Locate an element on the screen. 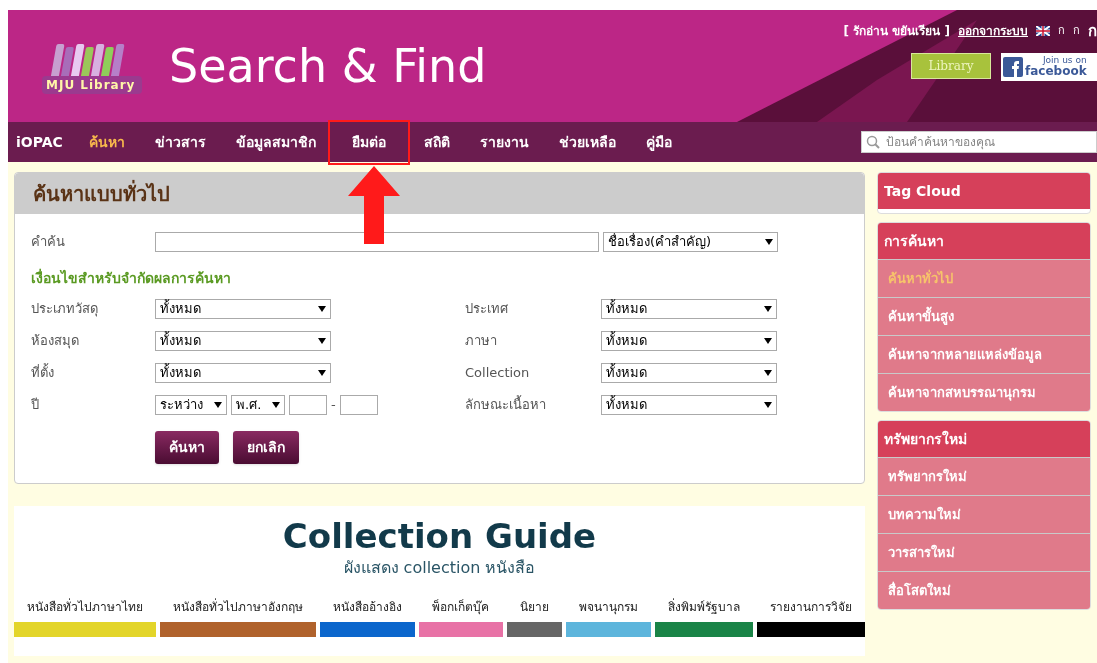  page-title: Search & Find is located at coordinates (328, 66).